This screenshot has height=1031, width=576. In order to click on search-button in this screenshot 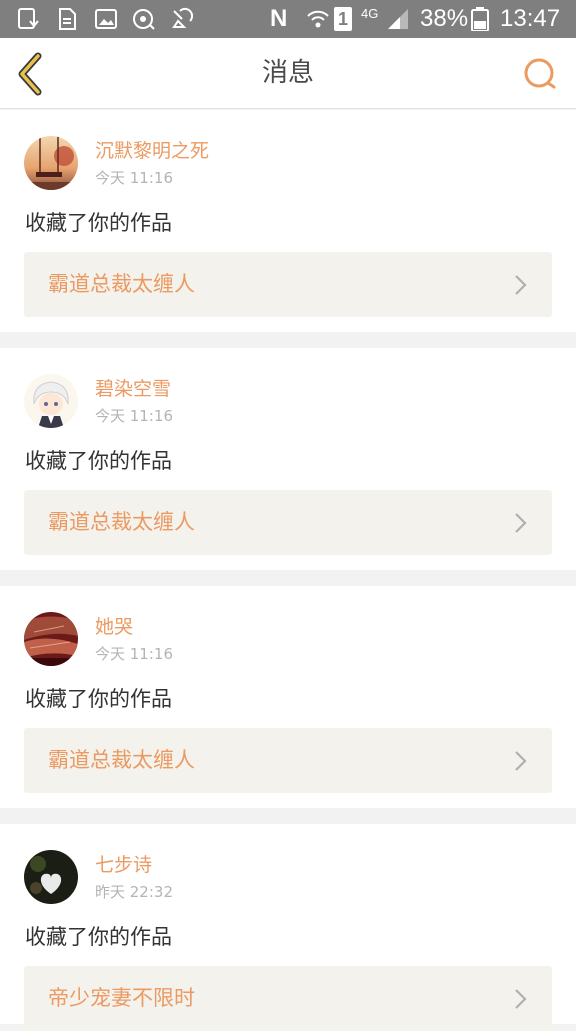, I will do `click(540, 74)`.